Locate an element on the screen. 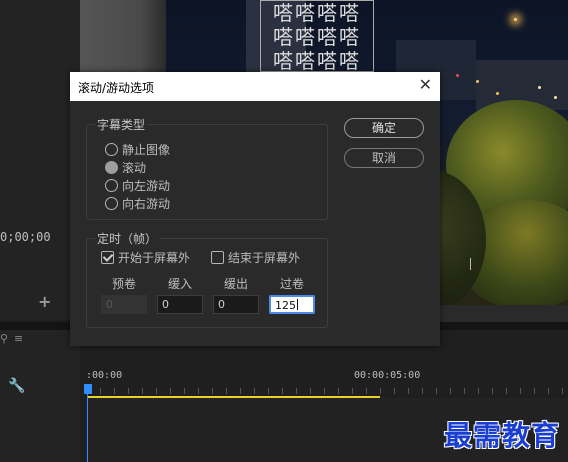  start-offscreen-checkbox: 开始于屏幕外 is located at coordinates (145, 257).